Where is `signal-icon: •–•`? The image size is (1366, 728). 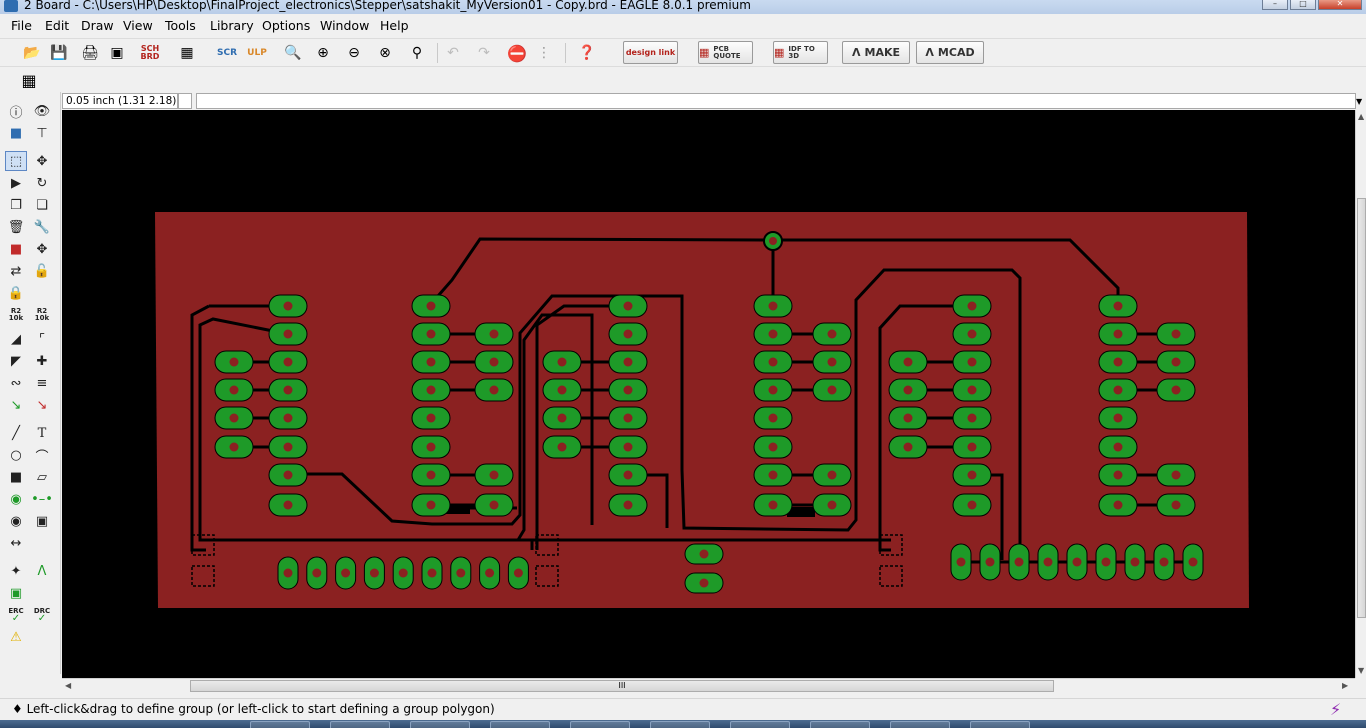
signal-icon: •–• is located at coordinates (42, 499).